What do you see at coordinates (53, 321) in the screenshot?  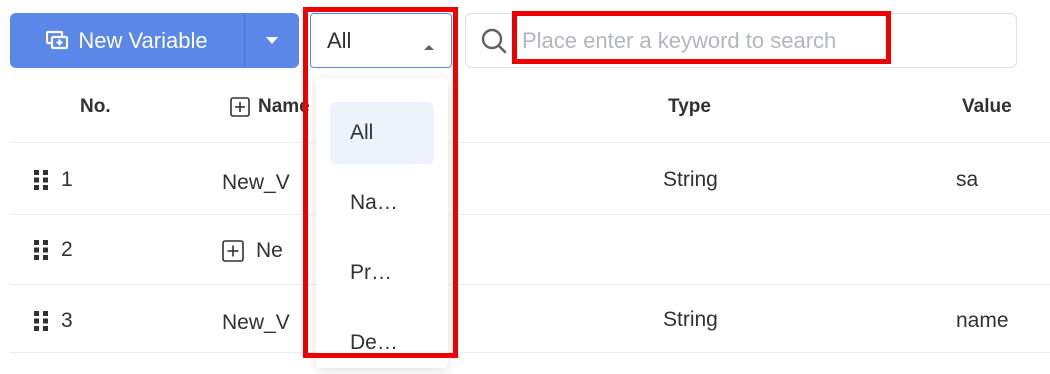 I see `table-row-no: 3` at bounding box center [53, 321].